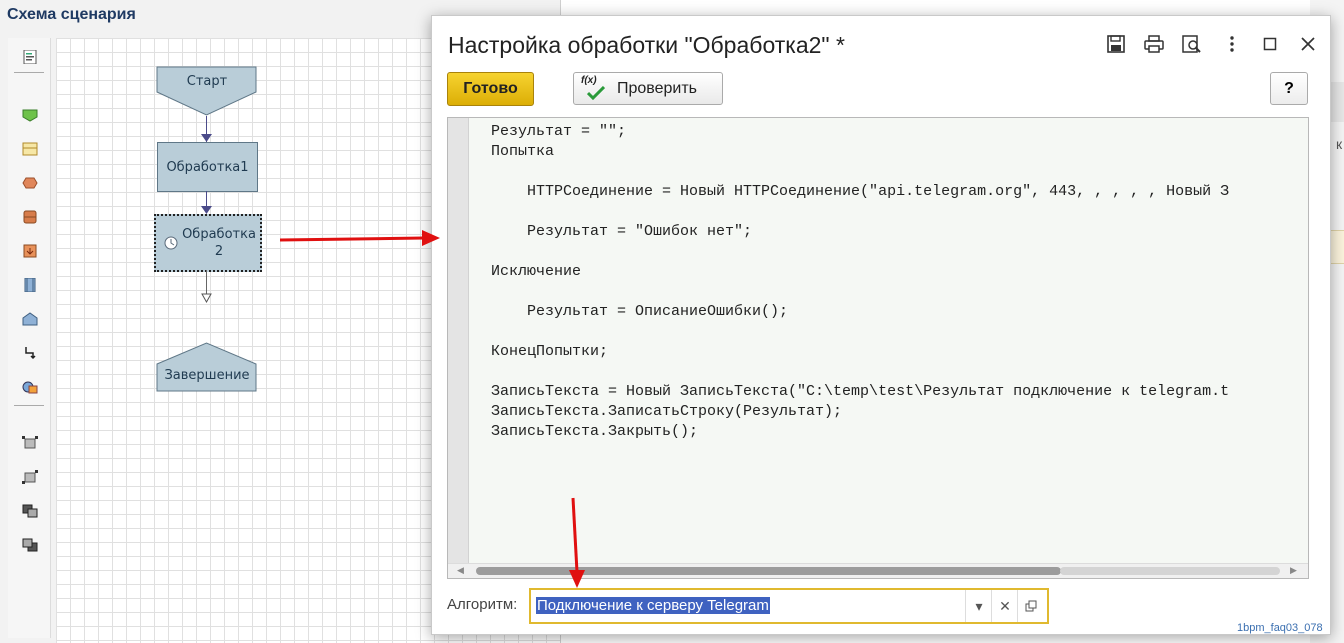  I want to click on check-button: f(x) Проверить, so click(648, 88).